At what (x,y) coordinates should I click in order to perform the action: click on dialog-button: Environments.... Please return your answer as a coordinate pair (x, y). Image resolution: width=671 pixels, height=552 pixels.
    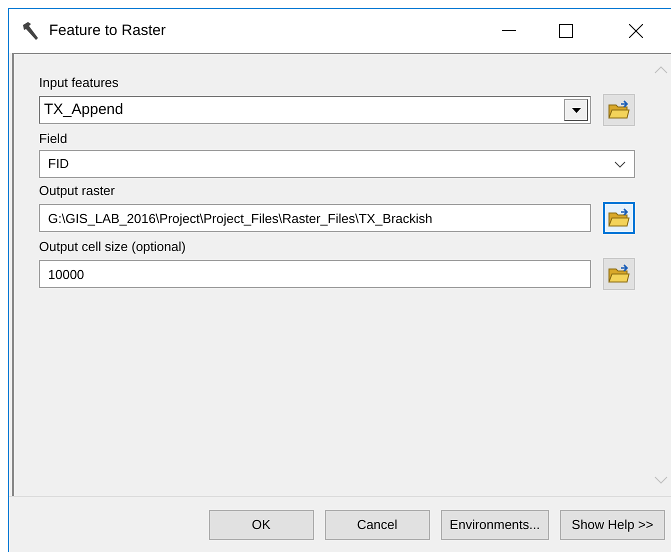
    Looking at the image, I should click on (494, 525).